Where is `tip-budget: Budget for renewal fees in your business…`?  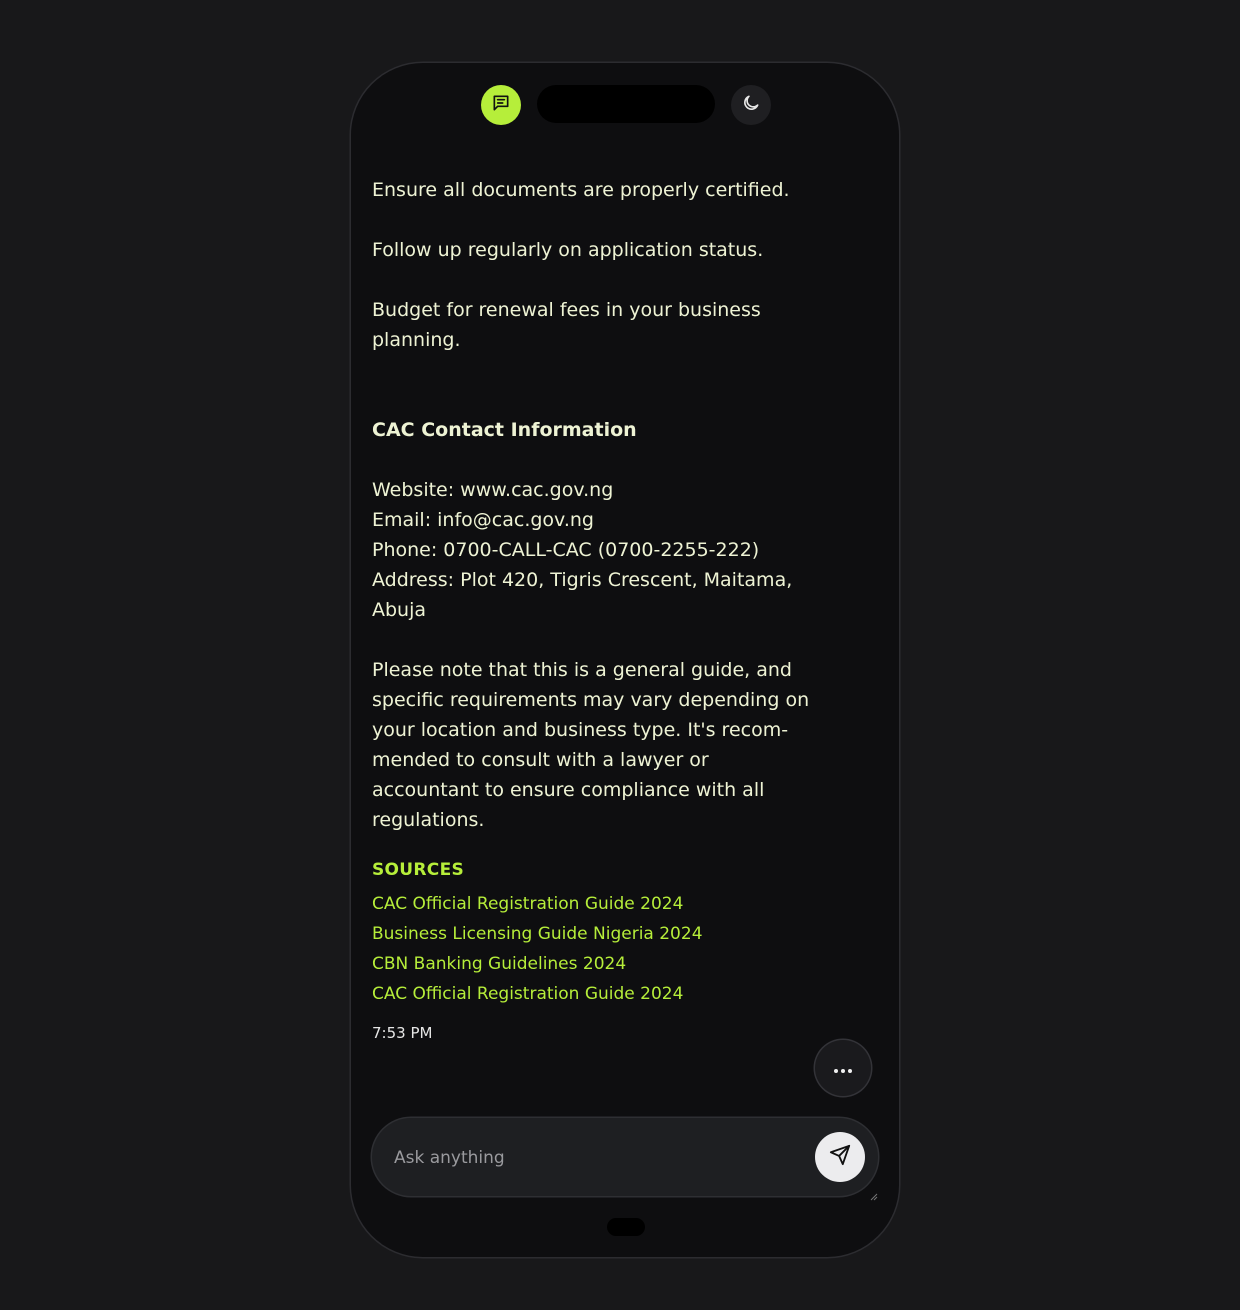 tip-budget: Budget for renewal fees in your business… is located at coordinates (566, 325).